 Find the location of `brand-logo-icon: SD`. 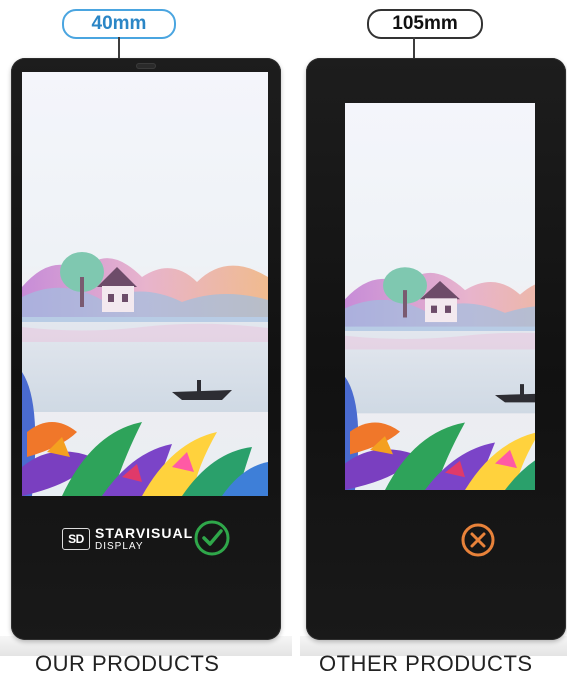

brand-logo-icon: SD is located at coordinates (76, 539).